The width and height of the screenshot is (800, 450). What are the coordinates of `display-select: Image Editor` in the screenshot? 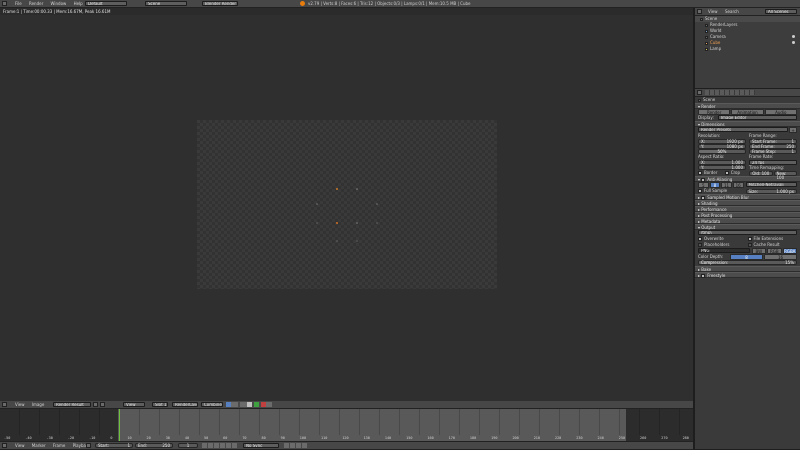 It's located at (757, 117).